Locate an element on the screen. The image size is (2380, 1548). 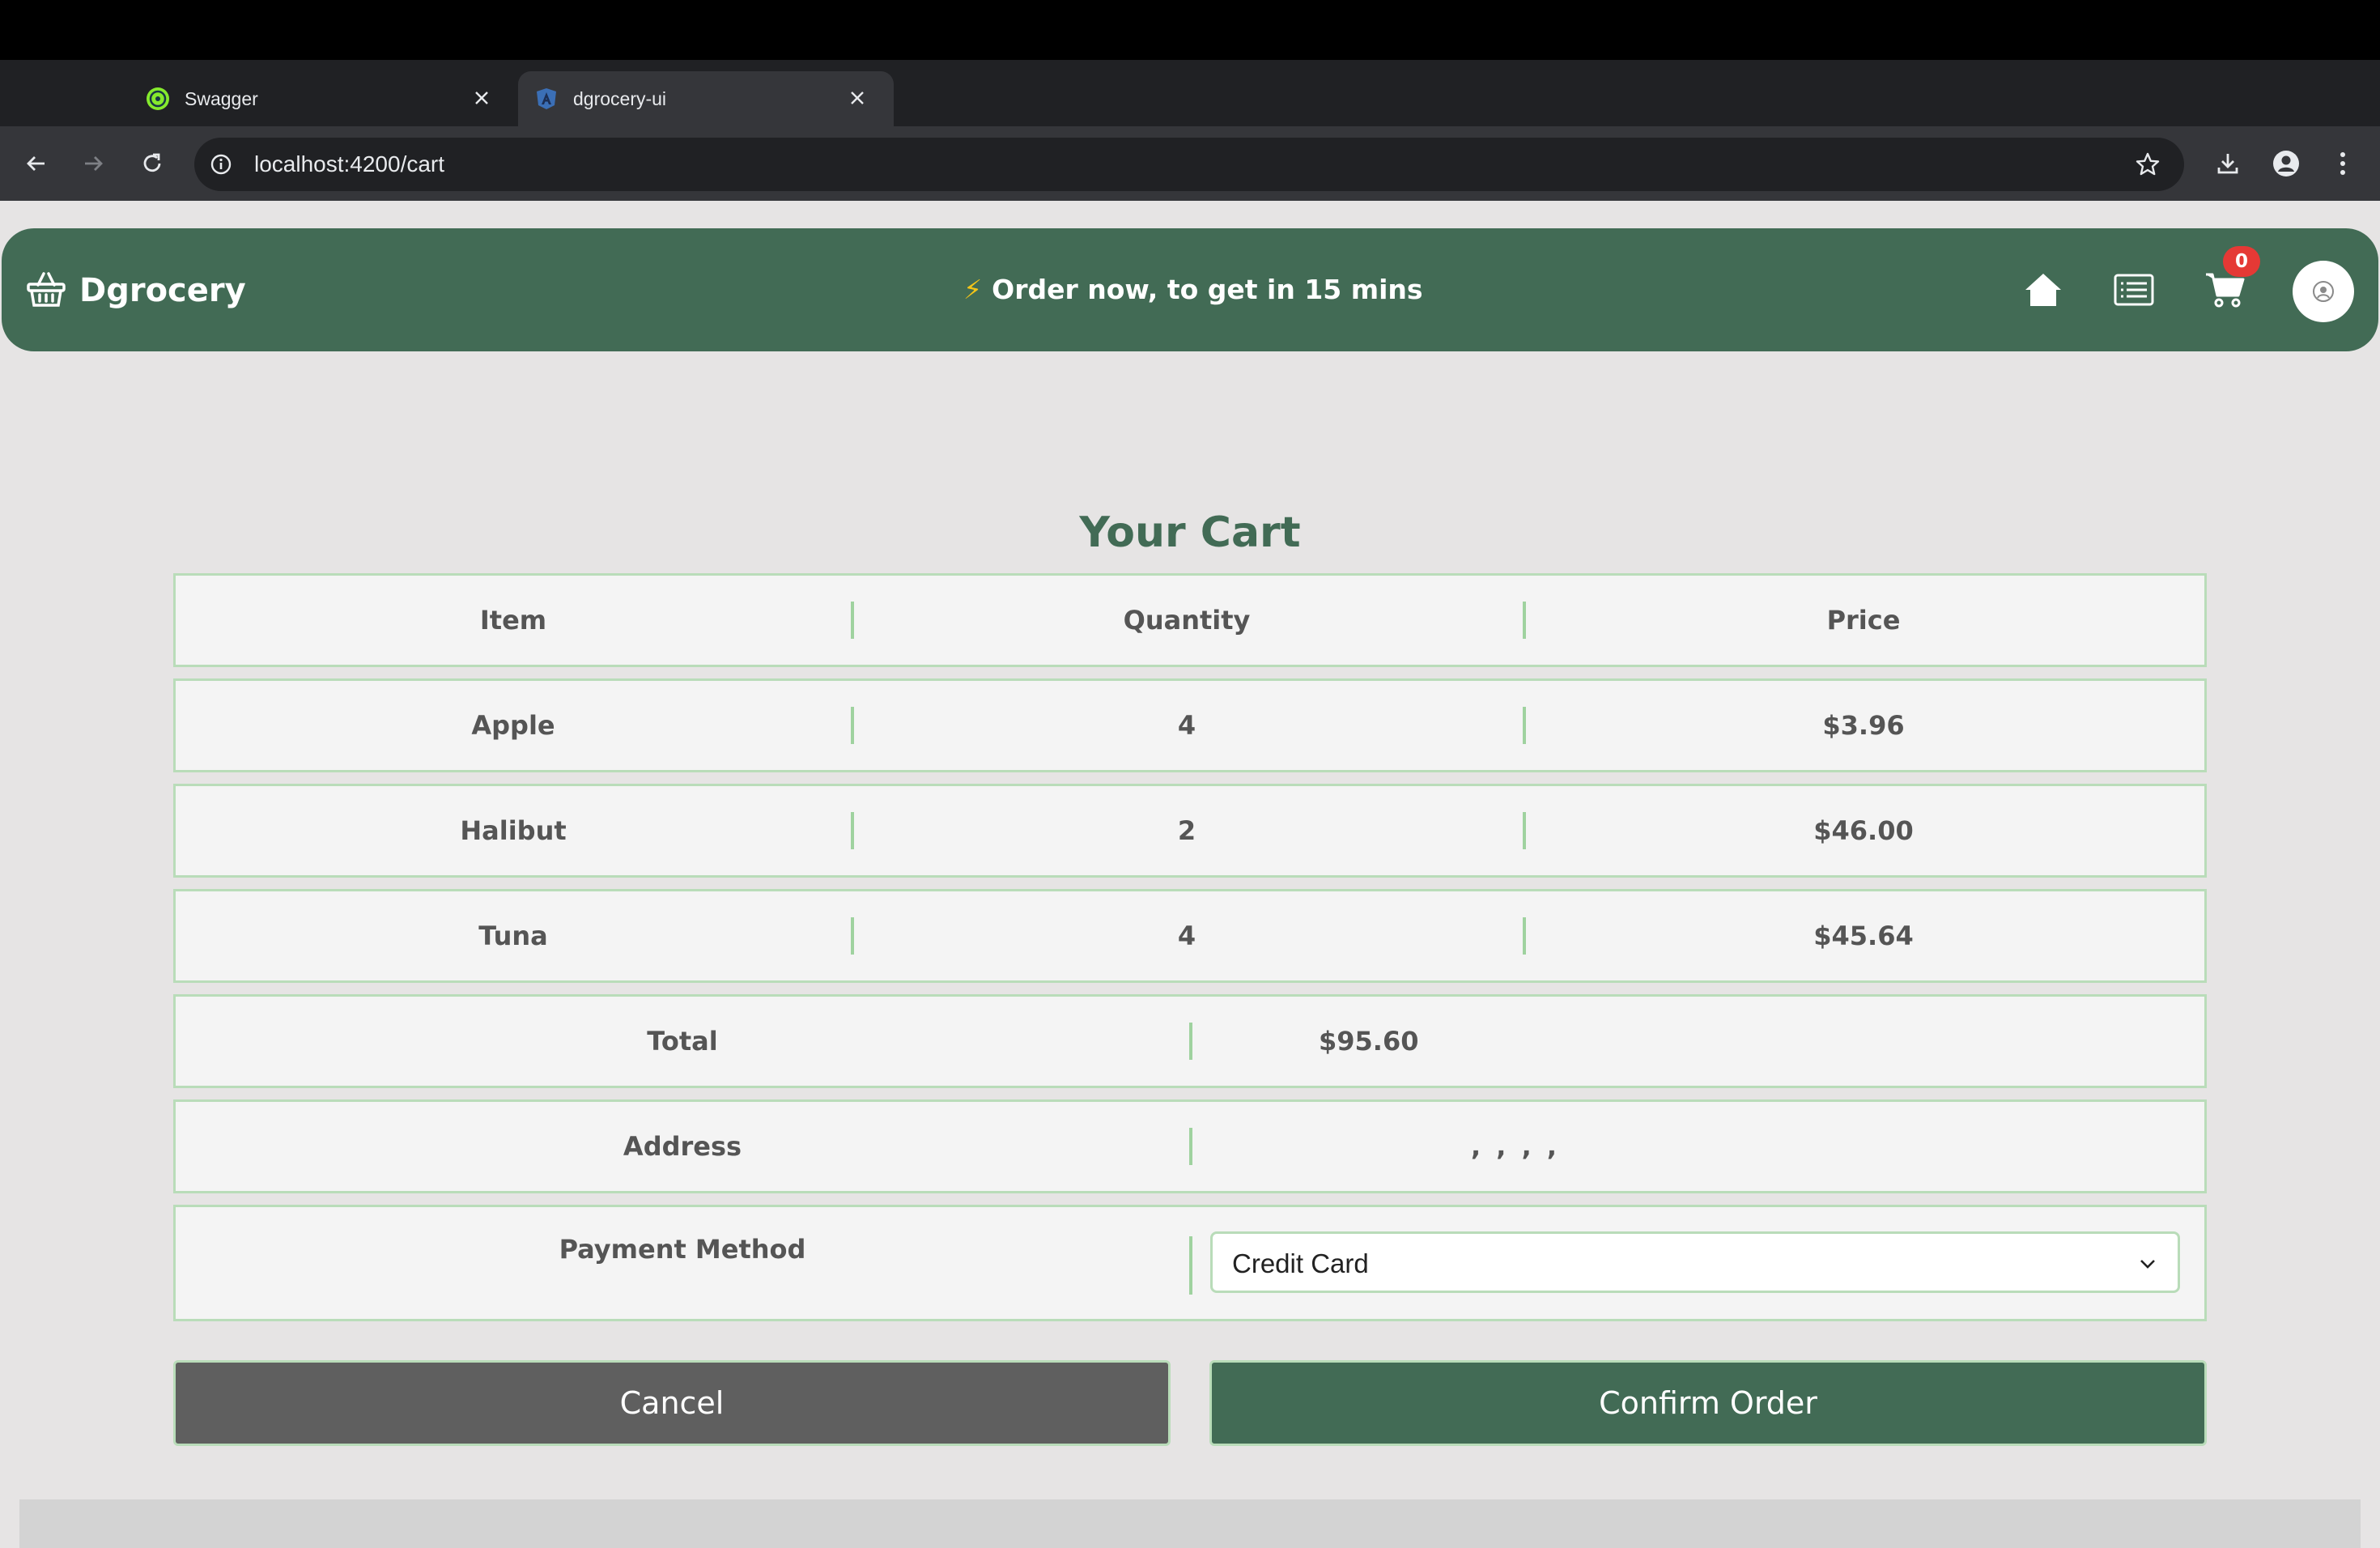
avatar is located at coordinates (2324, 291).